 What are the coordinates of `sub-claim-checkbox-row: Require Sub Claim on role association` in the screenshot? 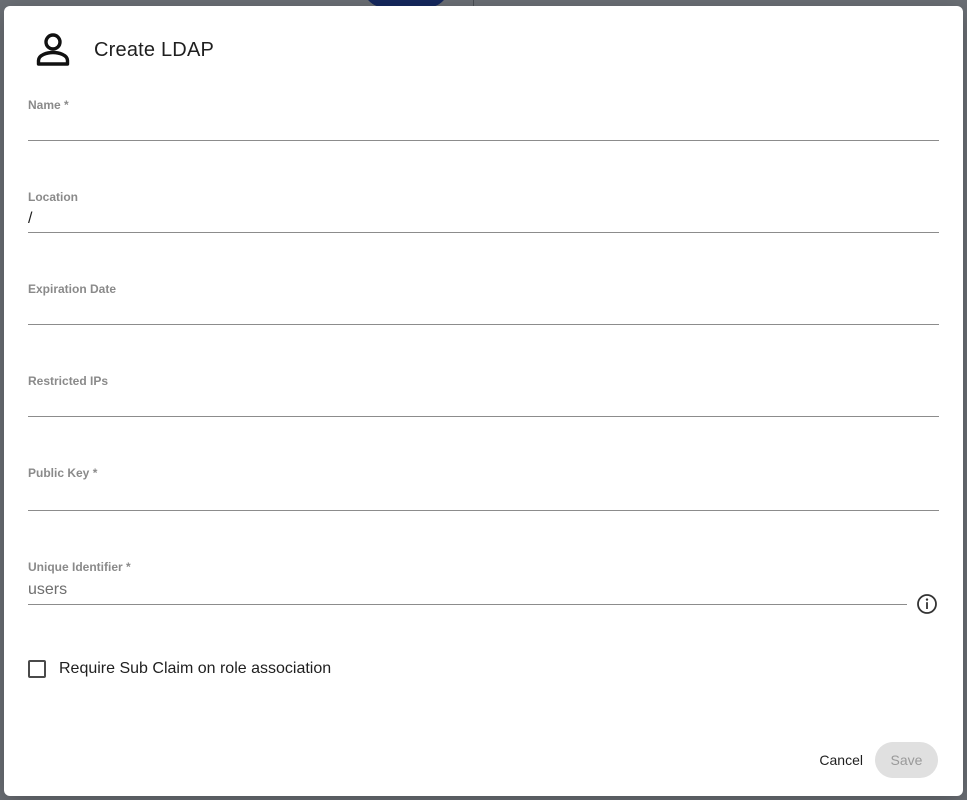 It's located at (179, 669).